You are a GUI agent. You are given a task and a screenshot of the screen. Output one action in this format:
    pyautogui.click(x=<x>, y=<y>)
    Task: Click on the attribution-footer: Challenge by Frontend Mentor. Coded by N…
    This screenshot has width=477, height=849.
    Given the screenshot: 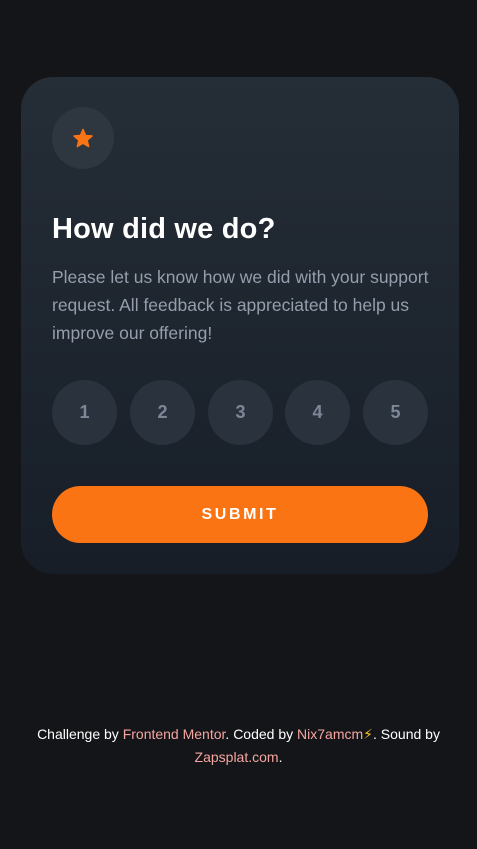 What is the action you would take?
    pyautogui.click(x=238, y=746)
    